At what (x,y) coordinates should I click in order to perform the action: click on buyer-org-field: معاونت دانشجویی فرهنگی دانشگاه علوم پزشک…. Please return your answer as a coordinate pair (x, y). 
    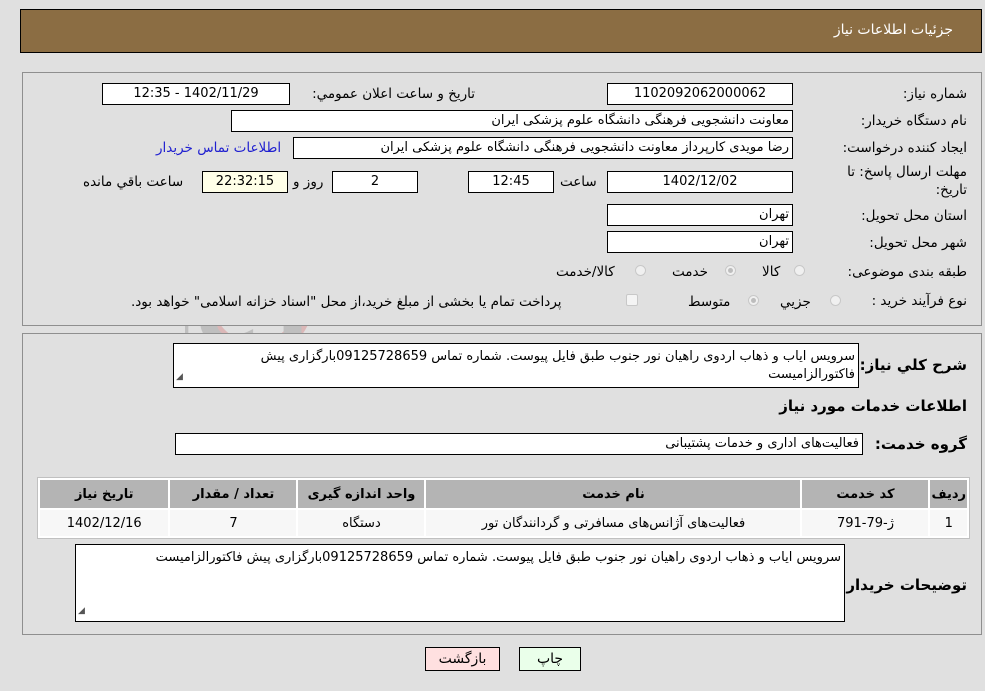
    Looking at the image, I should click on (512, 121).